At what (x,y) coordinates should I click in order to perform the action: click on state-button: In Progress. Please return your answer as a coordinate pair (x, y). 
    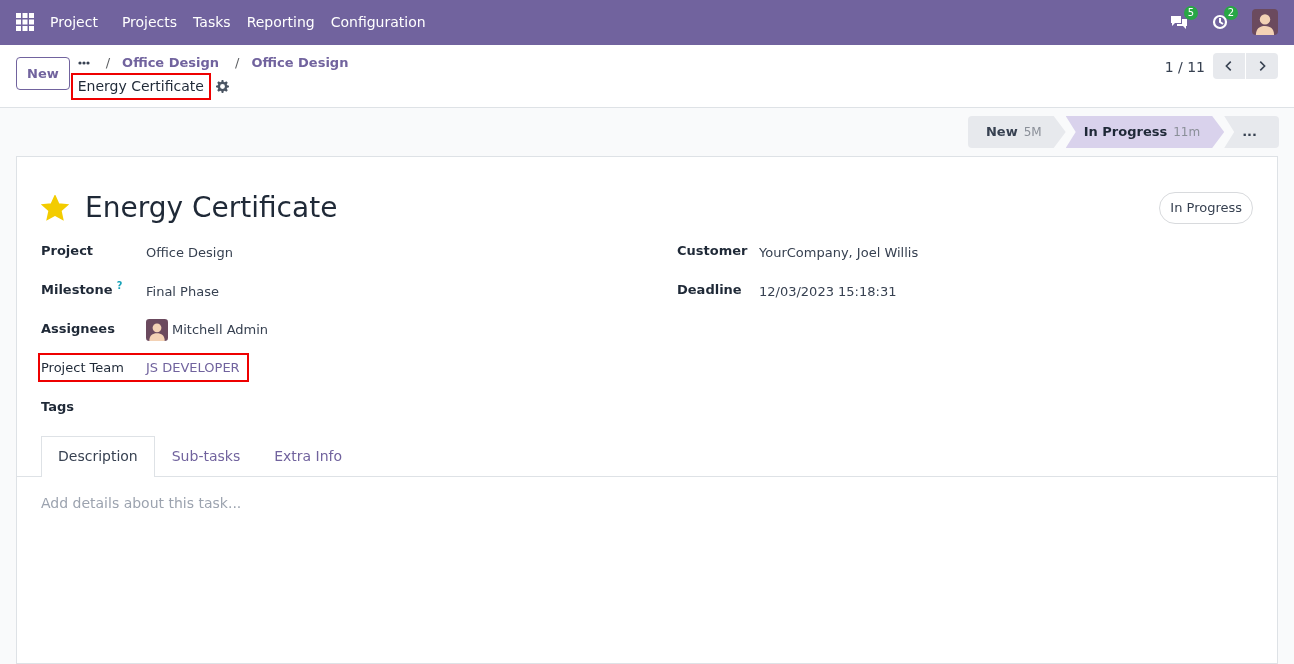
    Looking at the image, I should click on (1206, 208).